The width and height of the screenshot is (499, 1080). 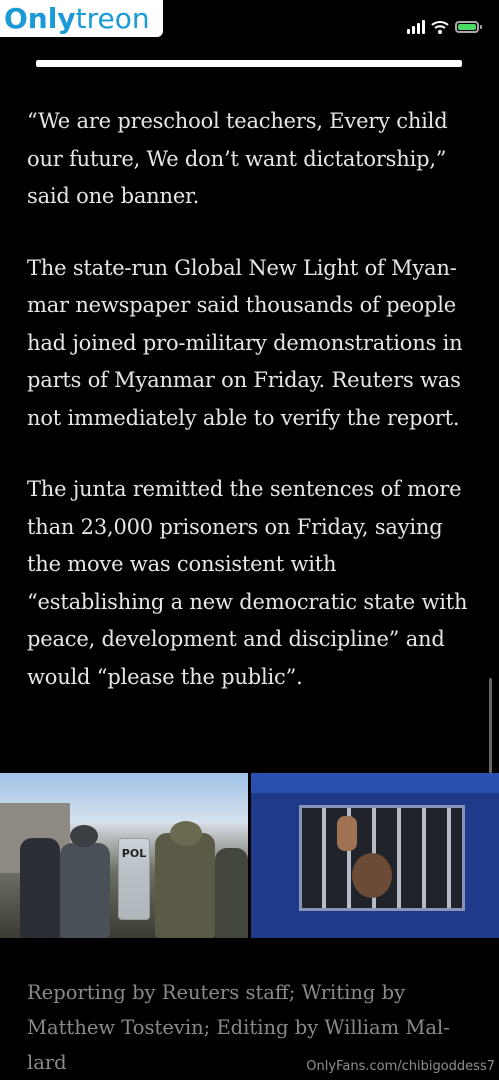 I want to click on photo-shield: POL, so click(x=134, y=879).